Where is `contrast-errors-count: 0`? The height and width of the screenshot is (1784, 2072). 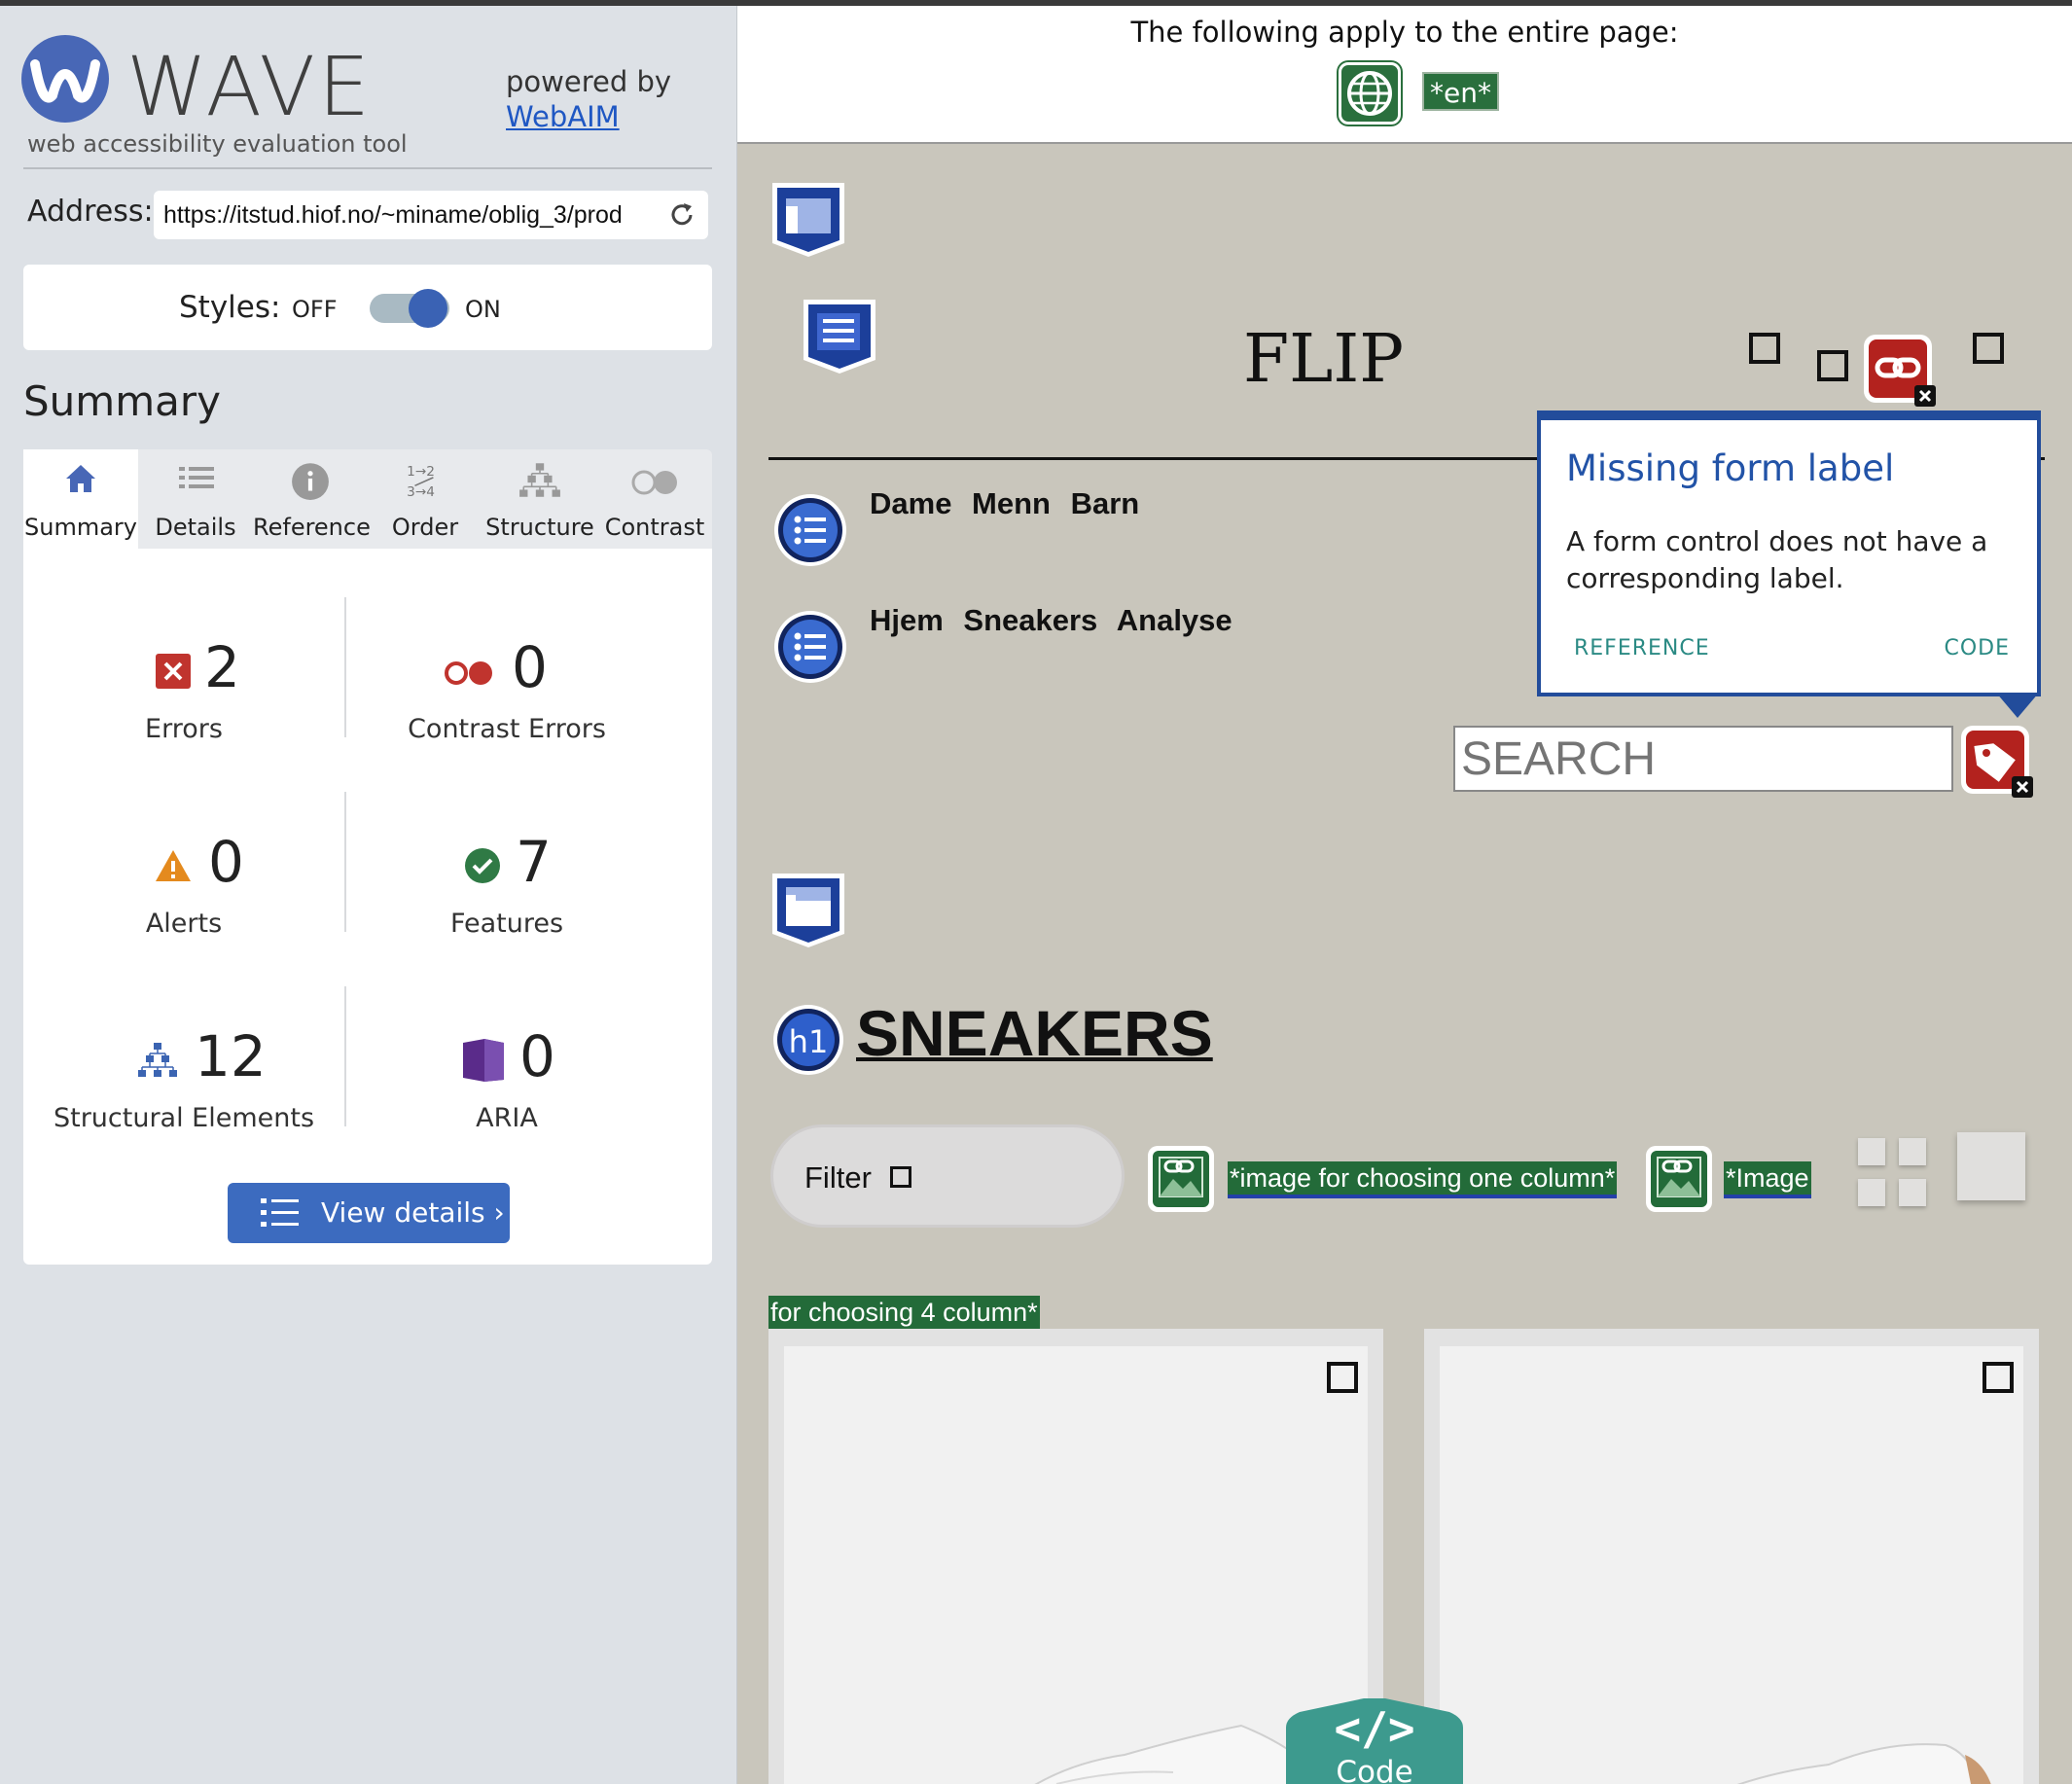
contrast-errors-count: 0 is located at coordinates (530, 667).